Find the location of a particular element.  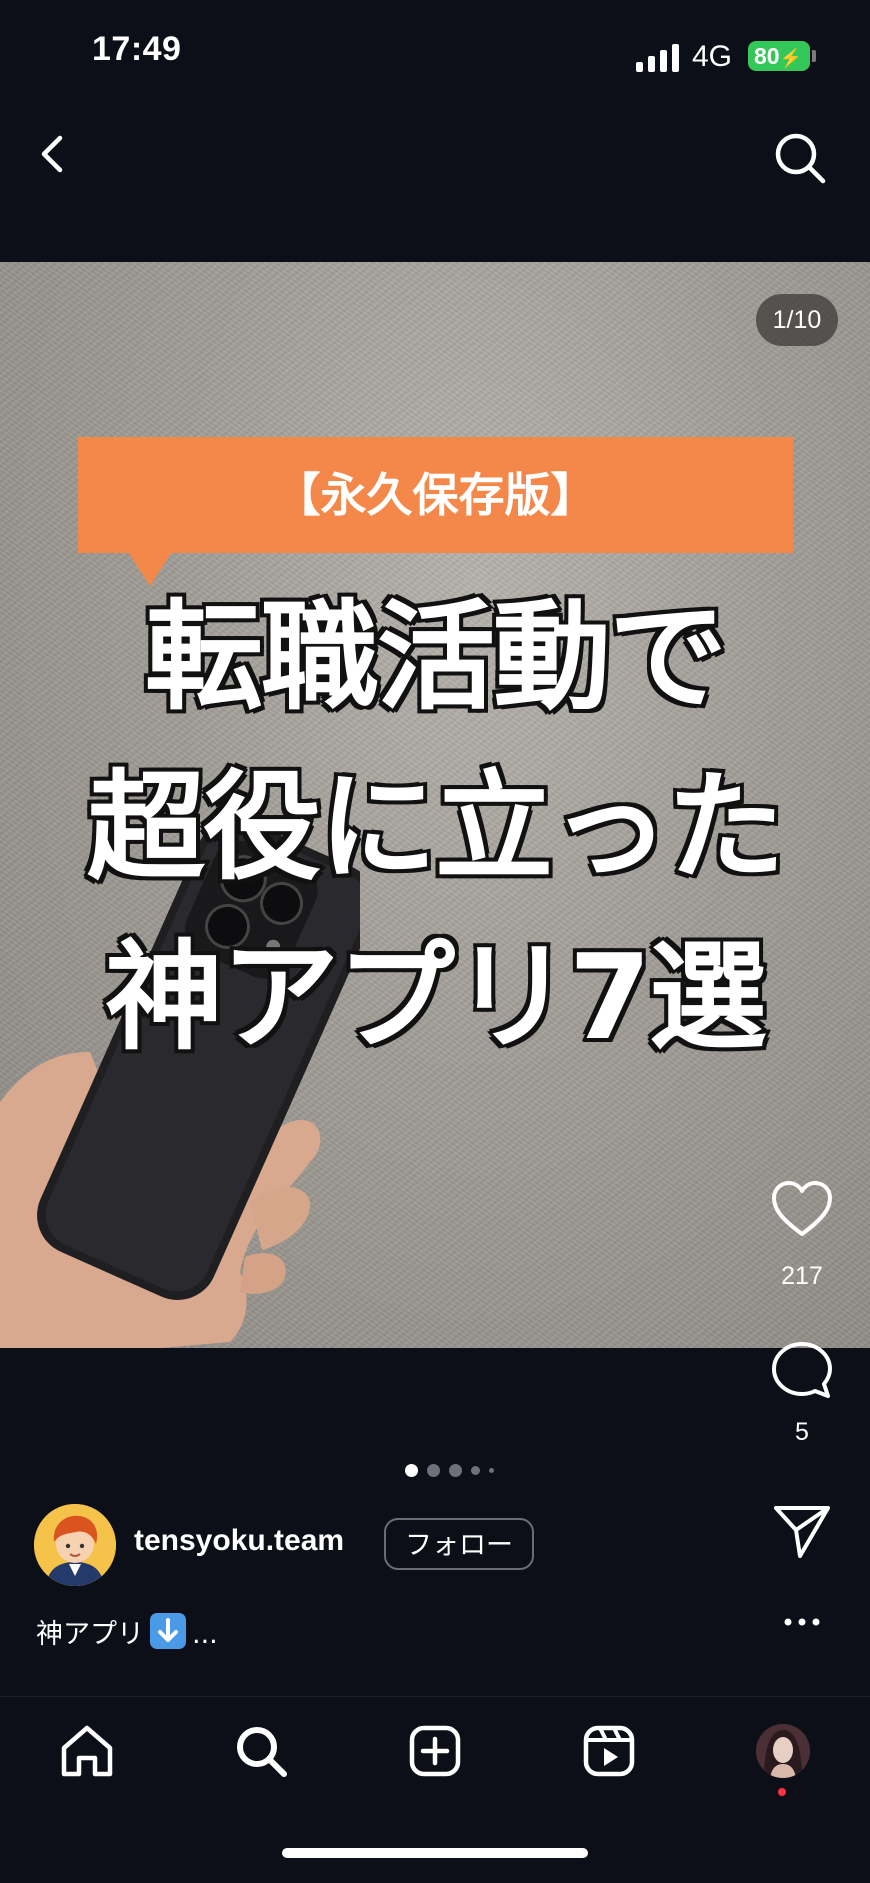

headline-line-3: 神アプリ7選 is located at coordinates (436, 997).